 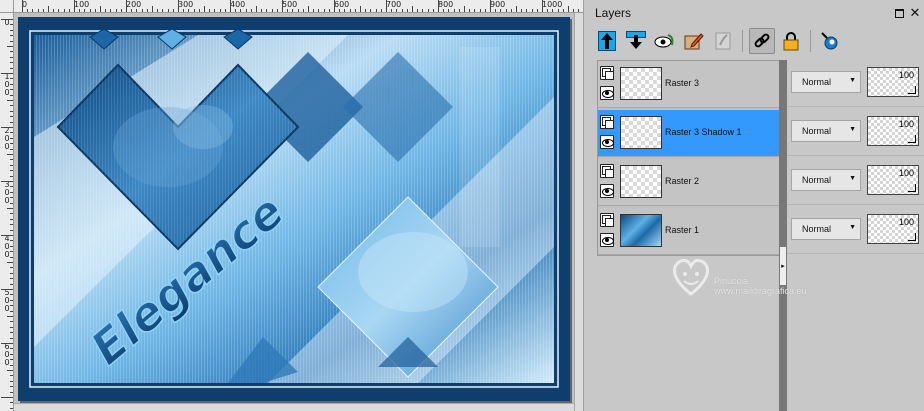 I want to click on ruler-left-label: 100, so click(x=7, y=84).